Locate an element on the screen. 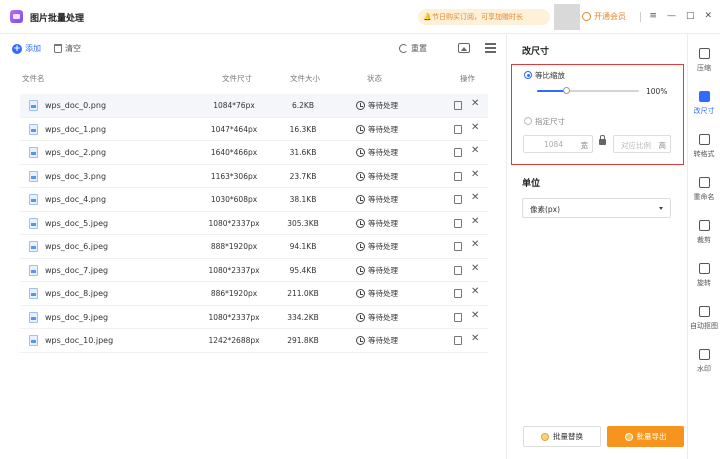 Image resolution: width=720 pixels, height=459 pixels. width-suffix: 宽 is located at coordinates (584, 145).